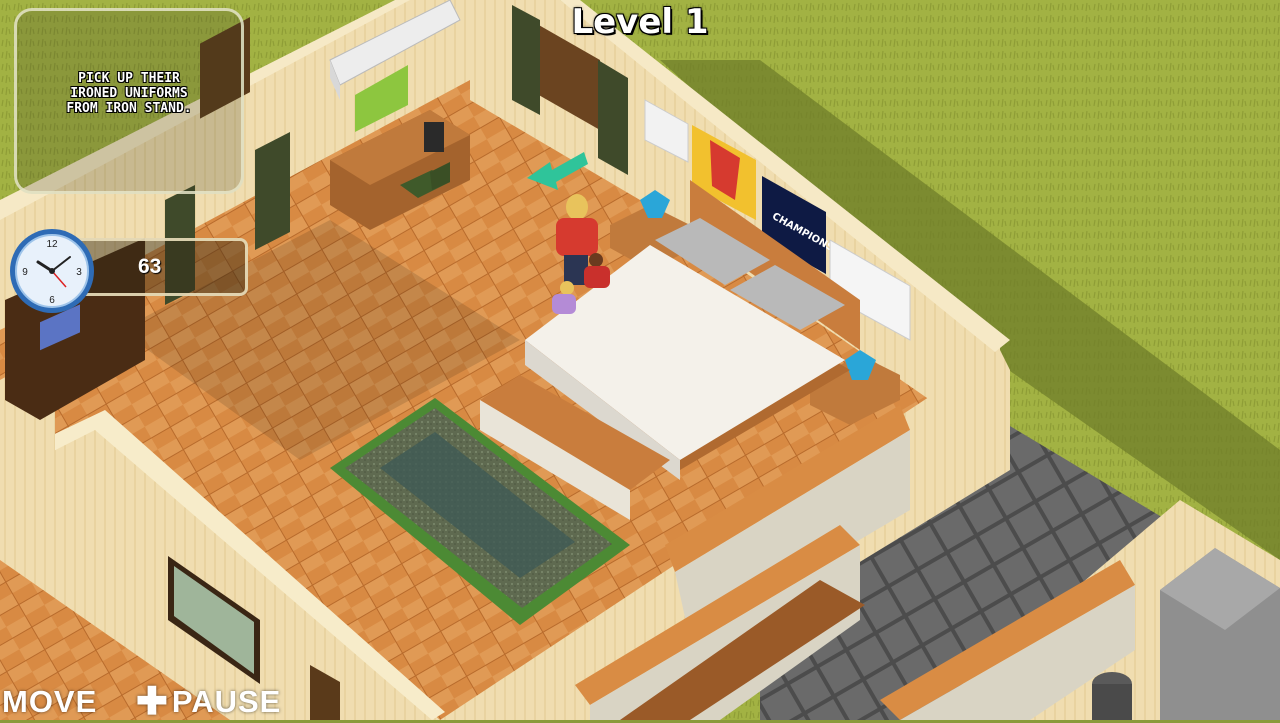 The width and height of the screenshot is (1280, 723). I want to click on svg-text: 9, so click(25, 272).